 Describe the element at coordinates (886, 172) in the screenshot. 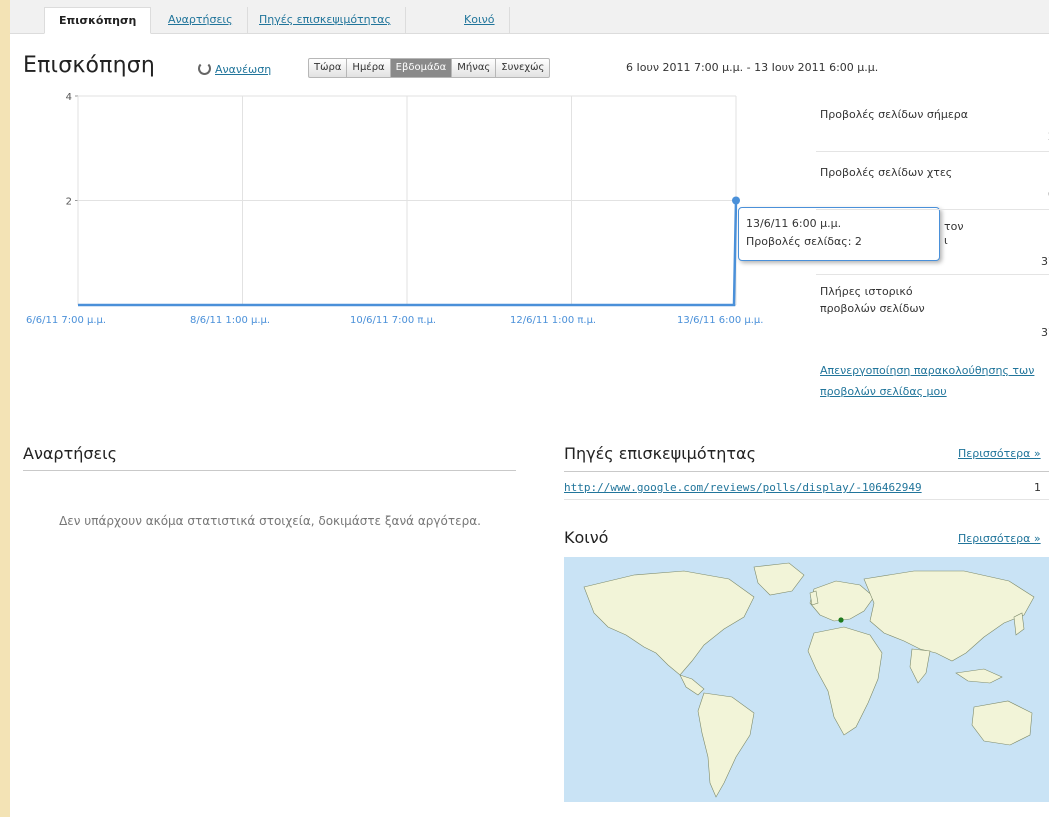

I see `stat-yesterday-label: Προβολές σελίδων χτες` at that location.